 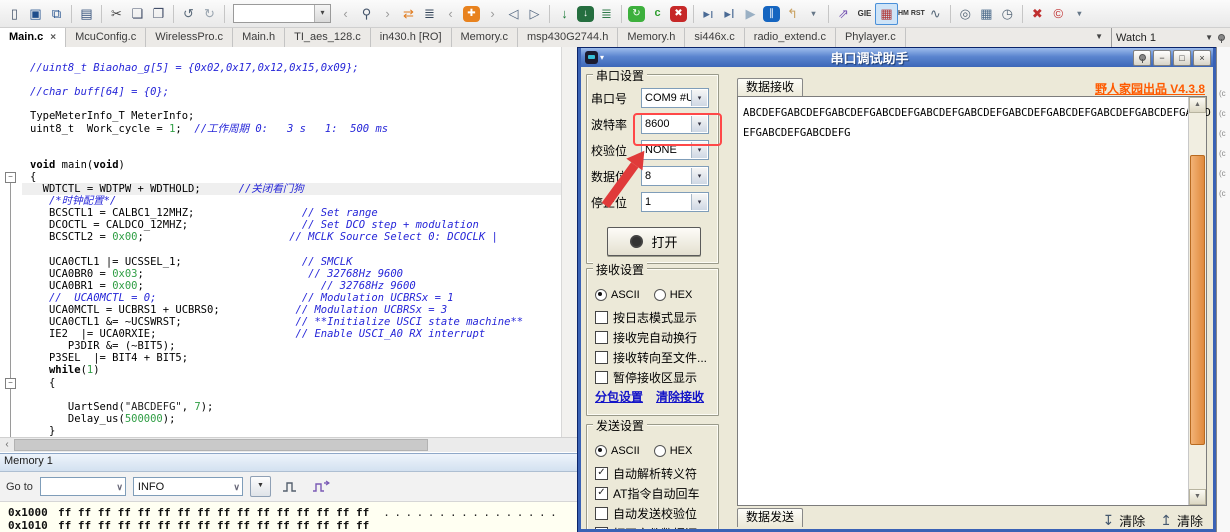 What do you see at coordinates (290, 487) in the screenshot?
I see `live-update-icon` at bounding box center [290, 487].